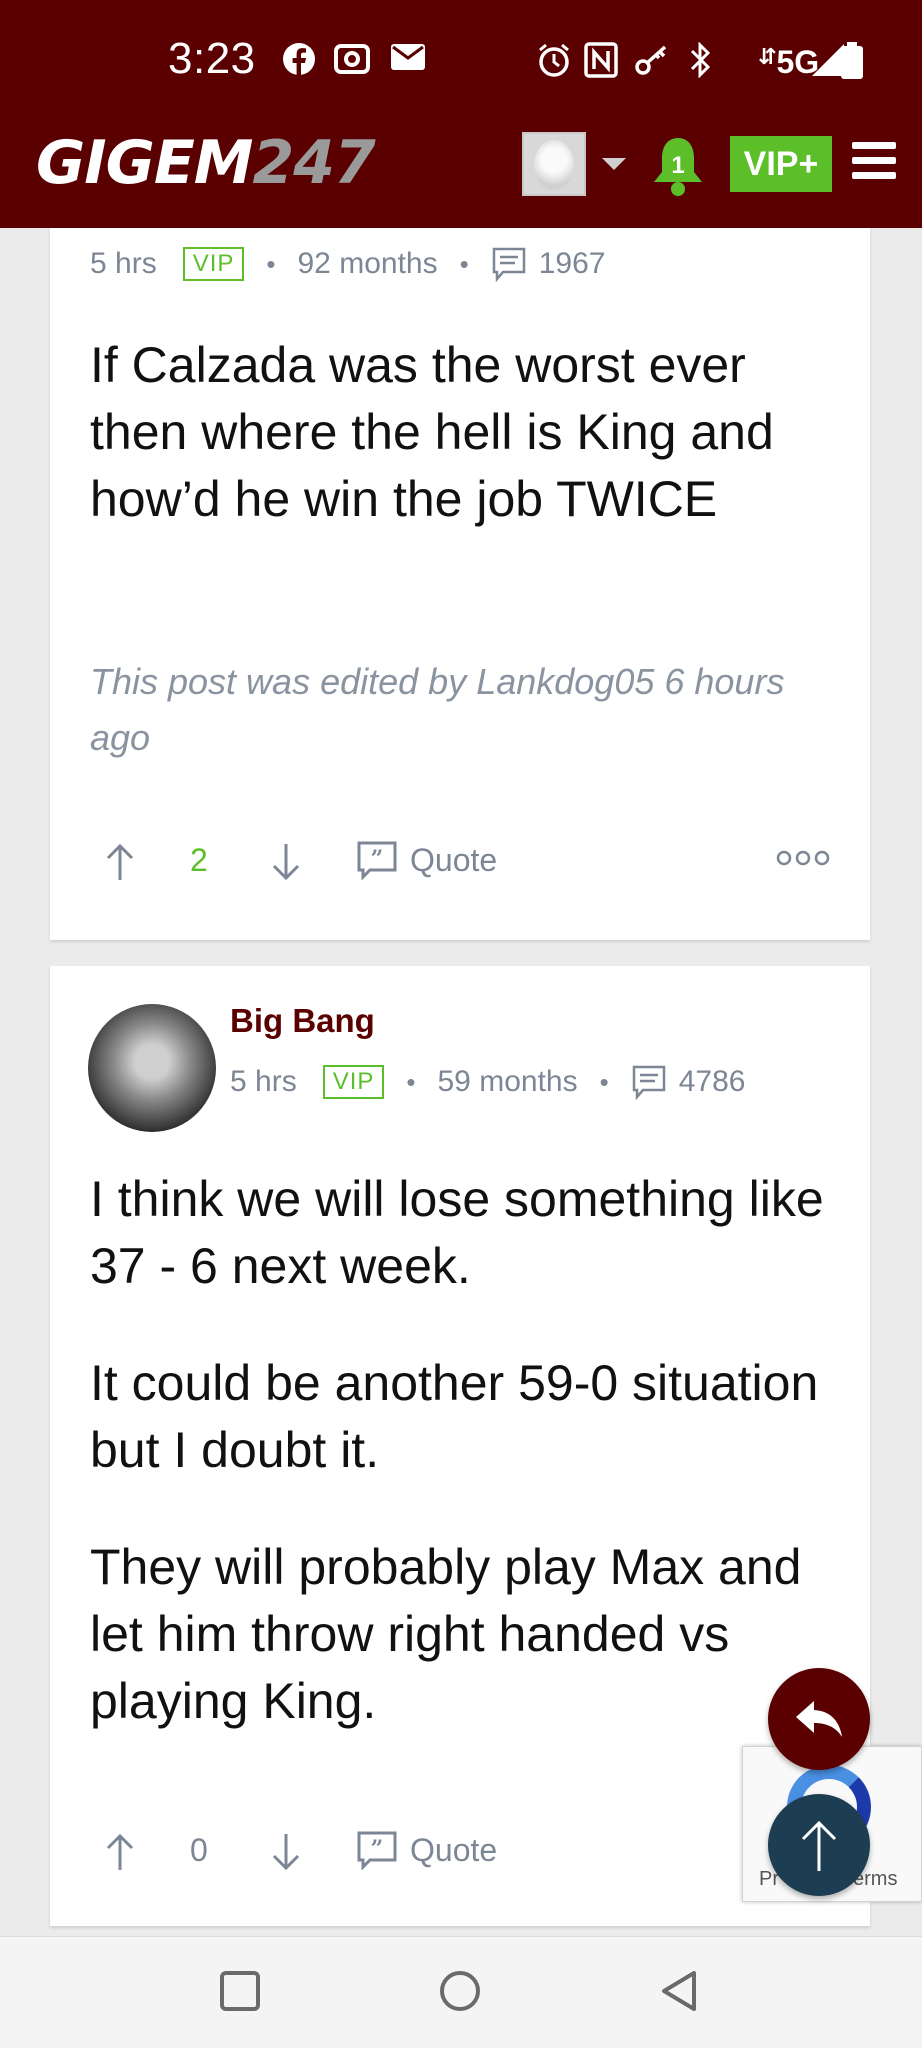 Image resolution: width=922 pixels, height=2048 pixels. What do you see at coordinates (461, 174) in the screenshot?
I see `site-header: GIGEM247 1 VIP+` at bounding box center [461, 174].